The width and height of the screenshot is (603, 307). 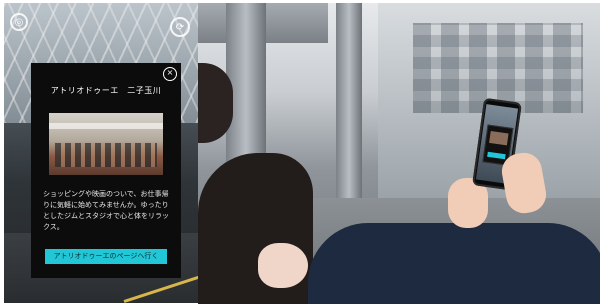 I want to click on card-title: アトリオドゥーエ 二子玉川, so click(x=106, y=90).